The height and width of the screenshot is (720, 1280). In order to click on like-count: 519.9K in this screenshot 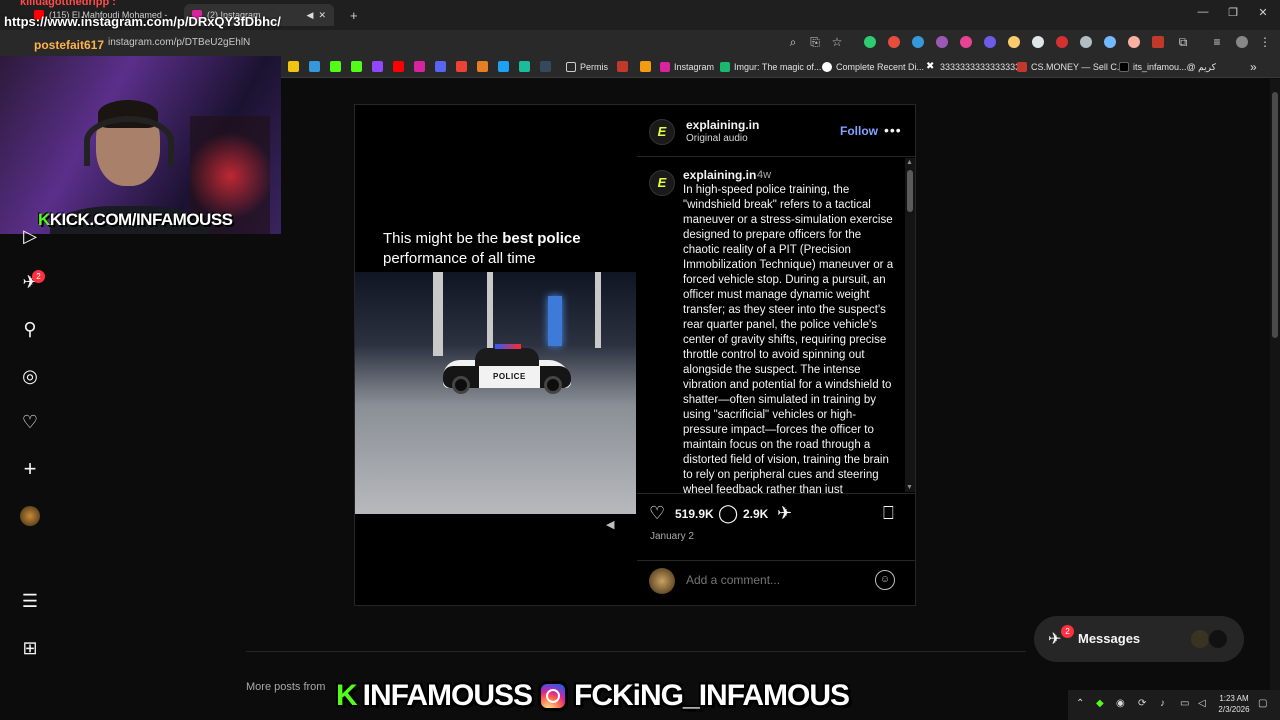, I will do `click(694, 514)`.